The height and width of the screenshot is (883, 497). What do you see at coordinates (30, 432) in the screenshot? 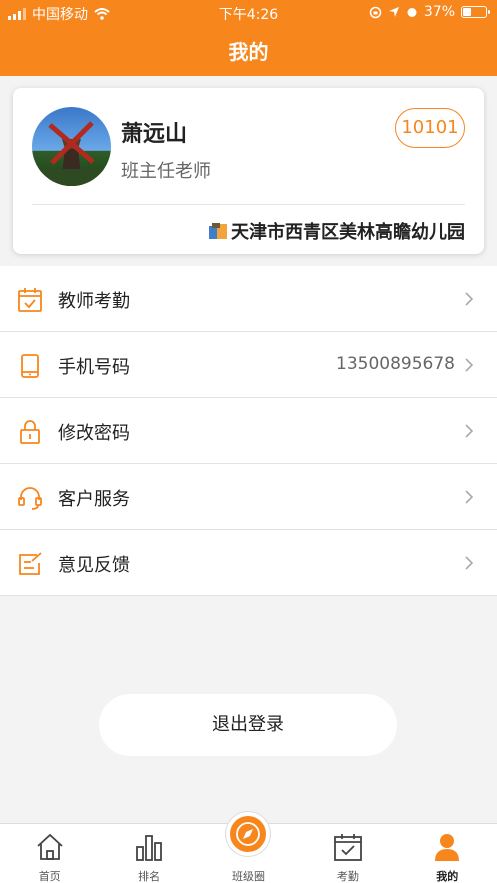
I see `lock-icon` at bounding box center [30, 432].